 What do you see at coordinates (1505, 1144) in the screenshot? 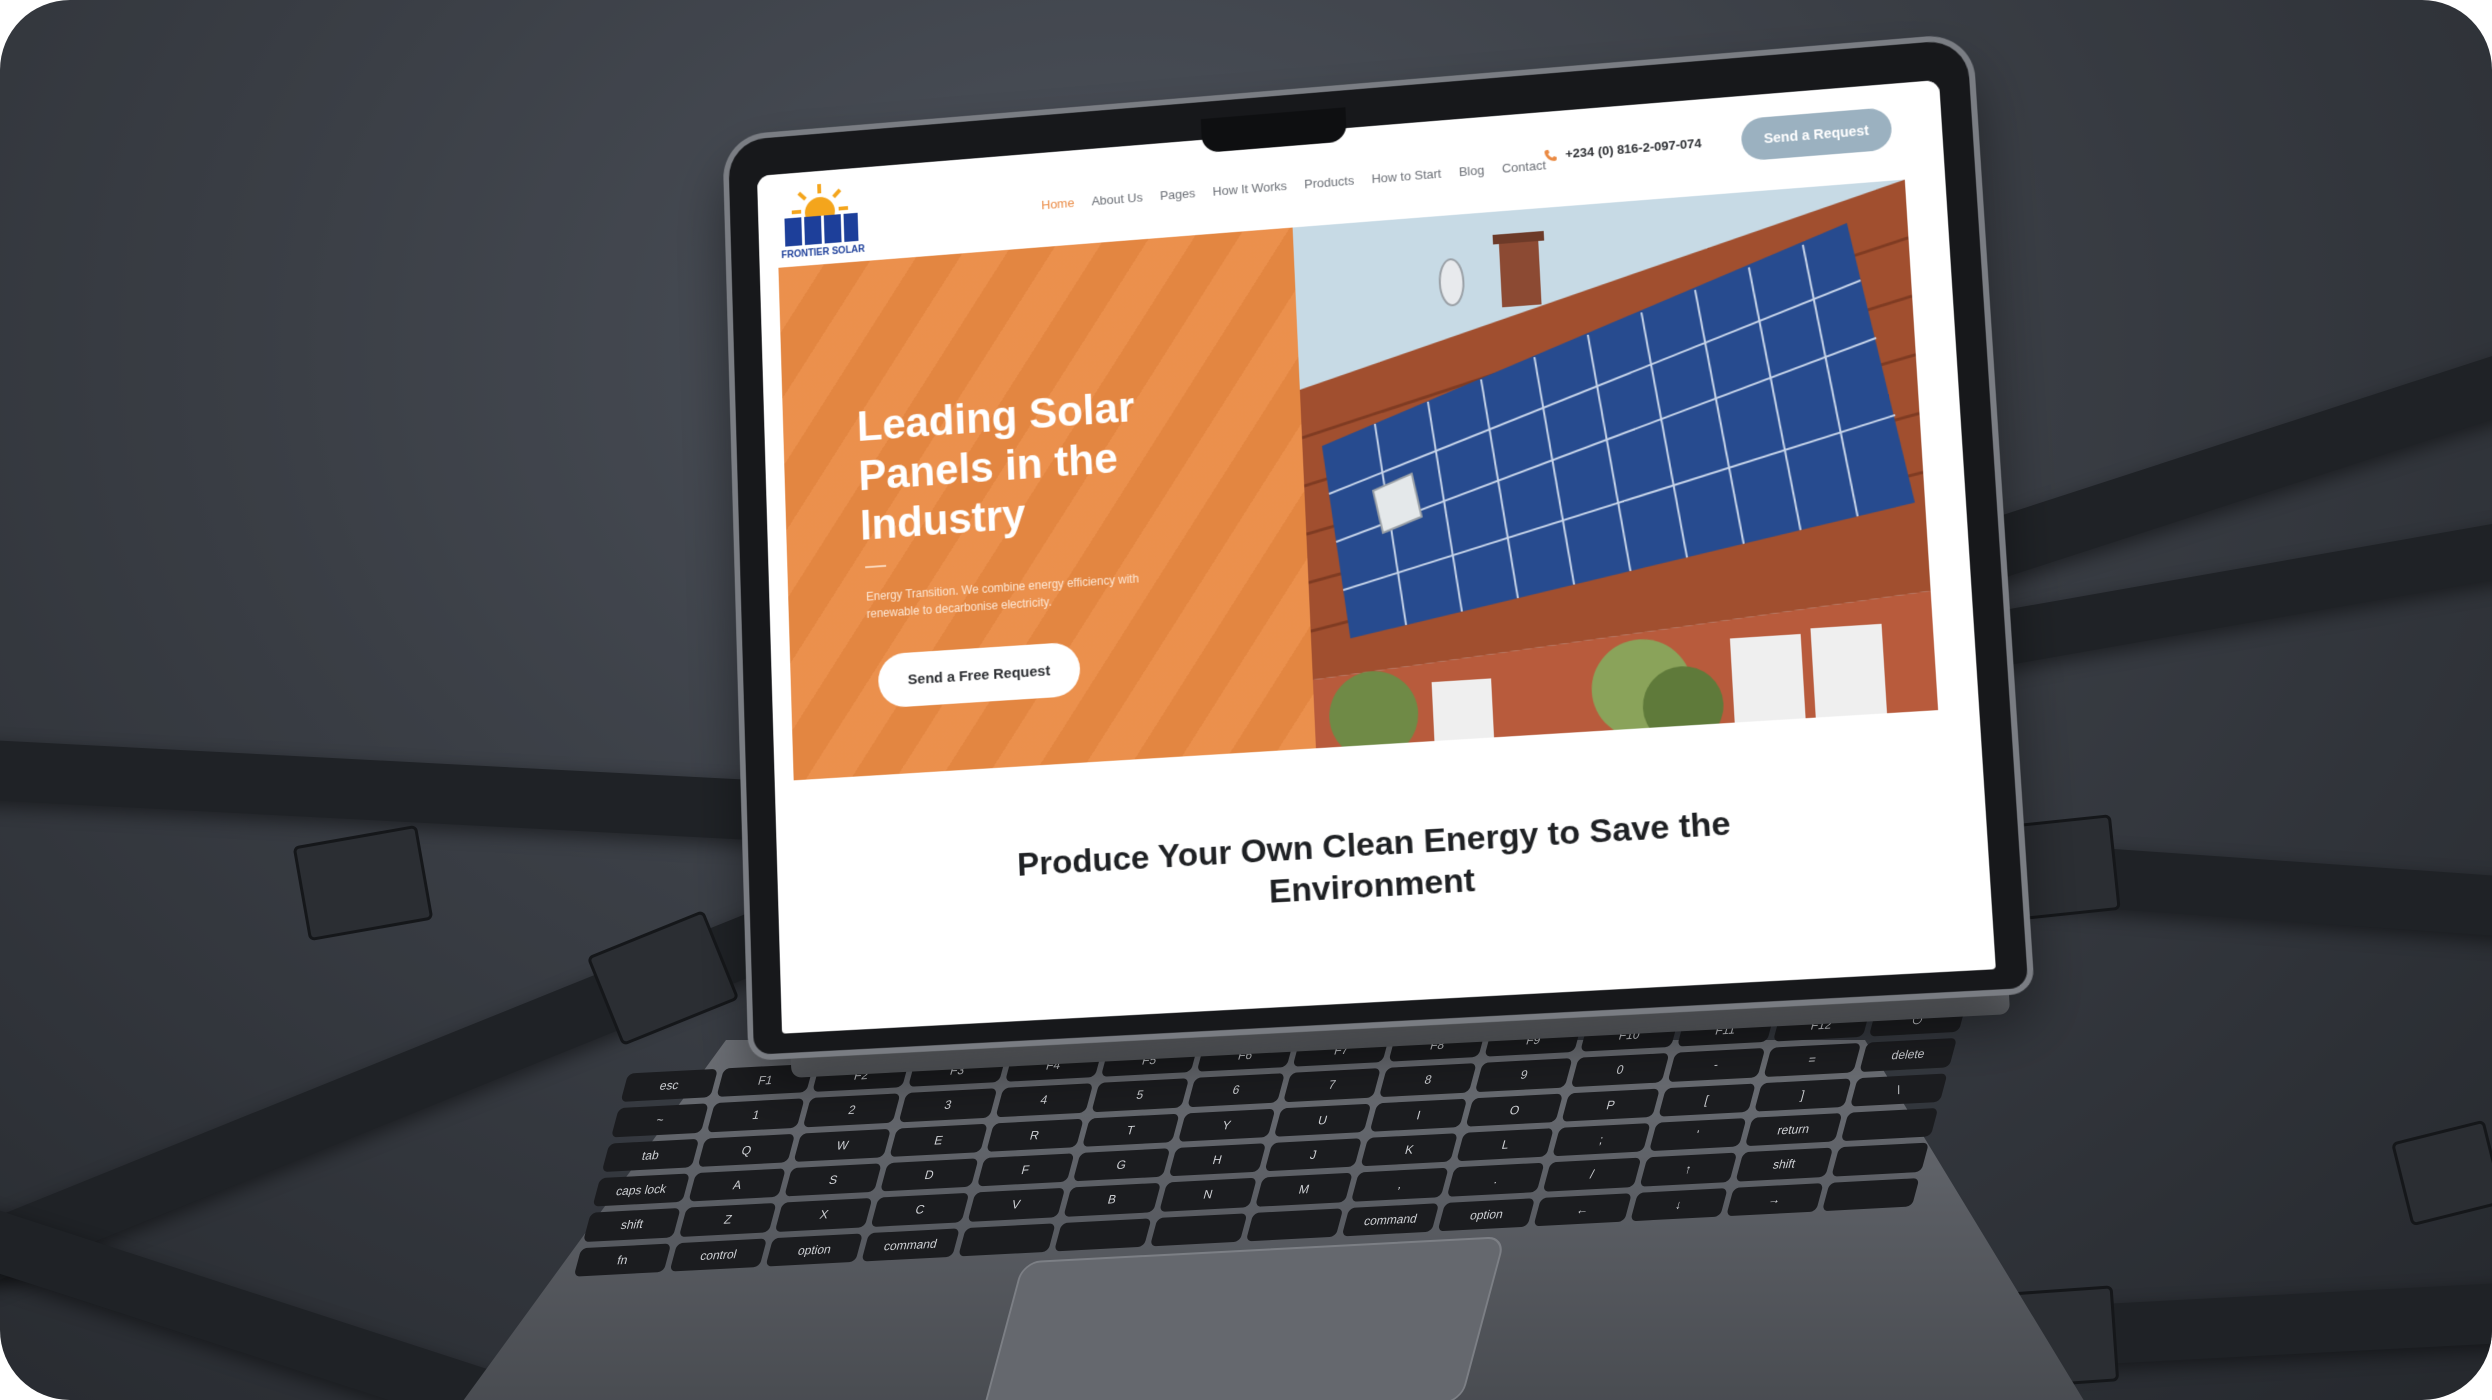
I see `keyboard-key: L` at bounding box center [1505, 1144].